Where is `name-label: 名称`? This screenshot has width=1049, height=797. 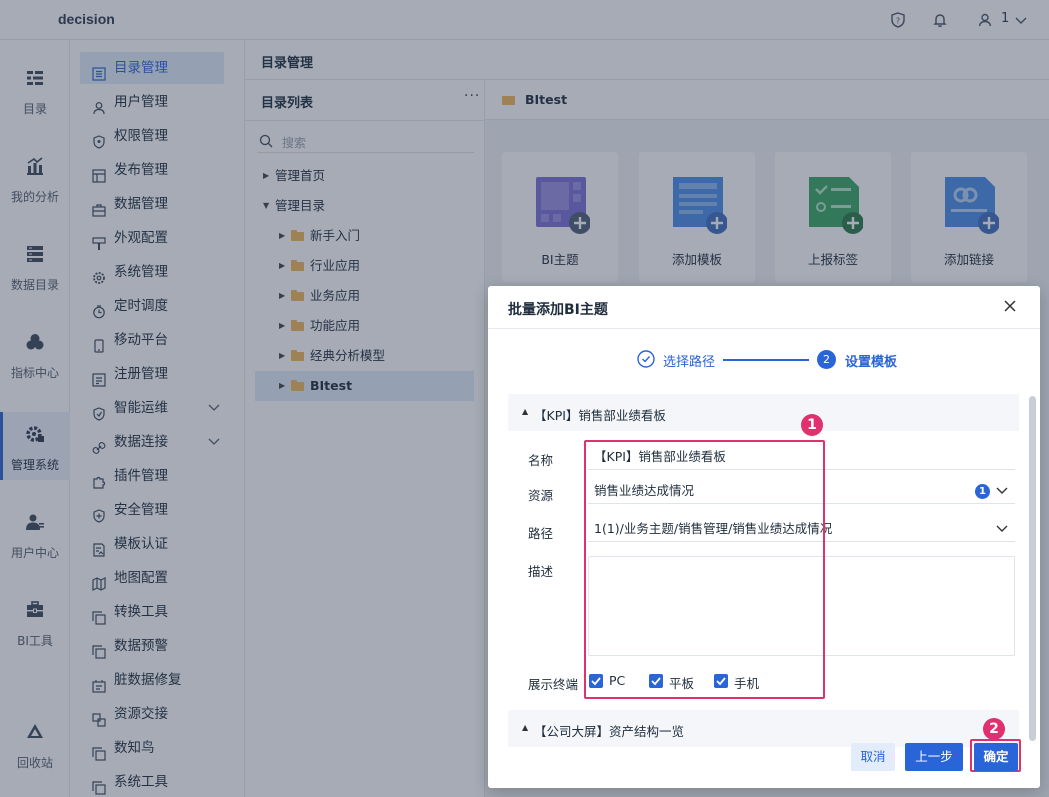
name-label: 名称 is located at coordinates (541, 460).